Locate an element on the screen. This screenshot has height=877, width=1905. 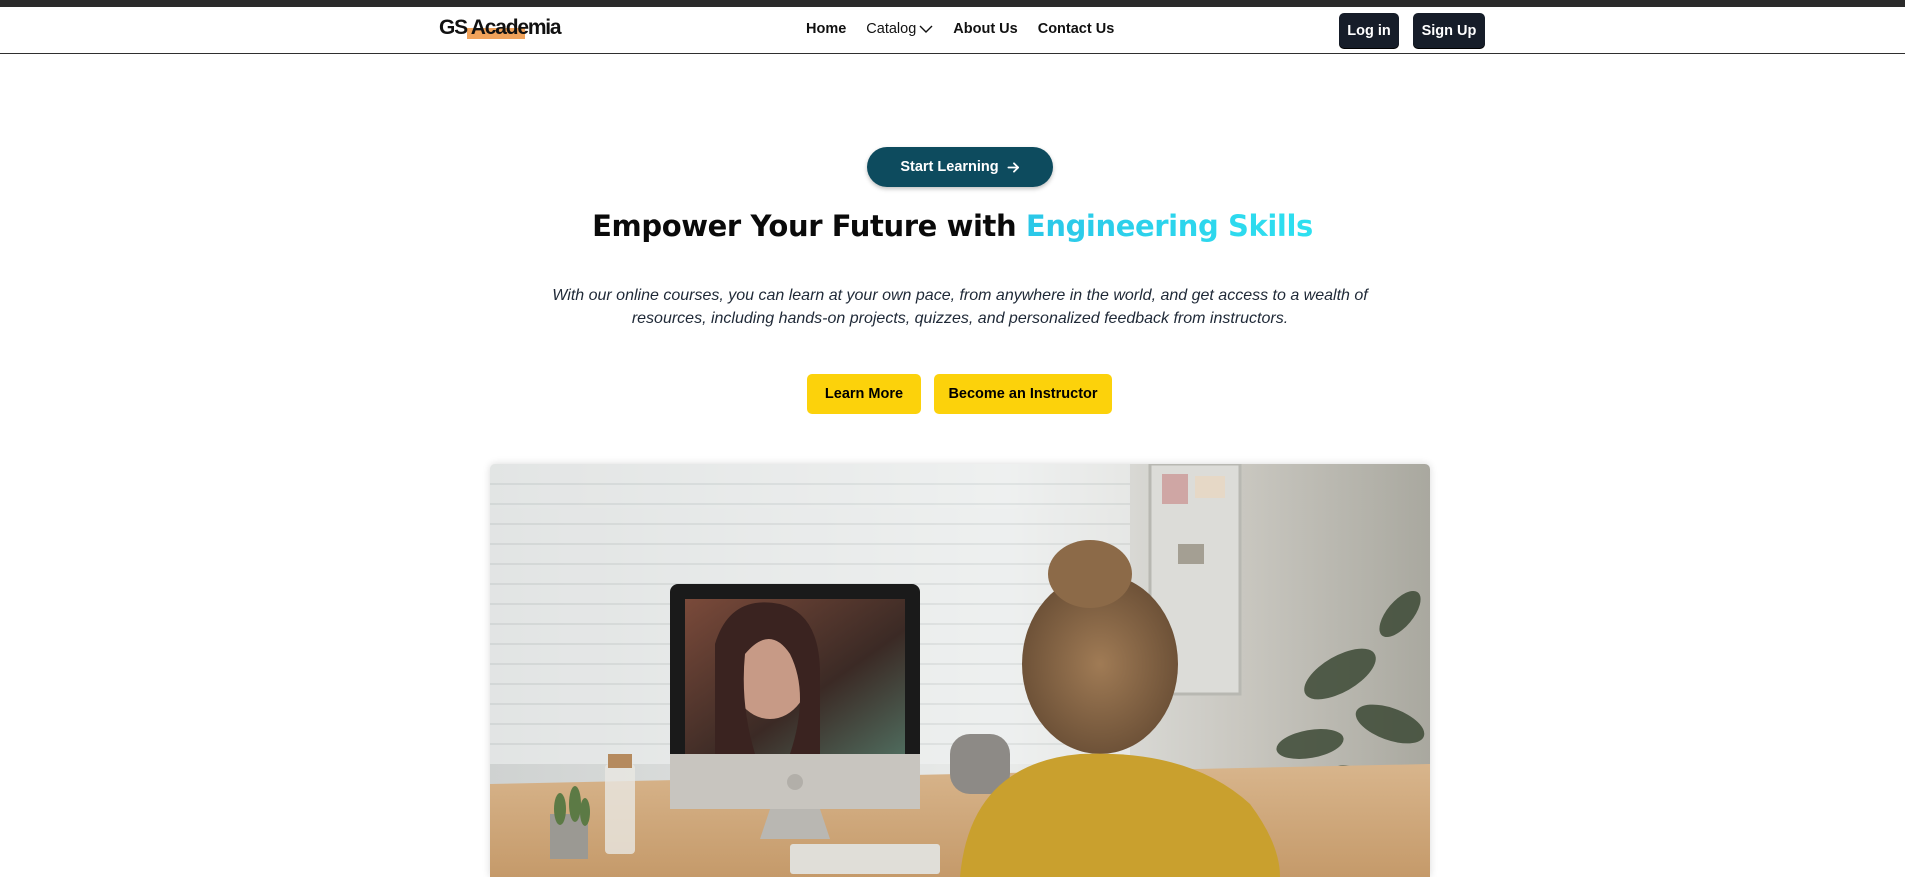
site-logo: GS Academia is located at coordinates (500, 28).